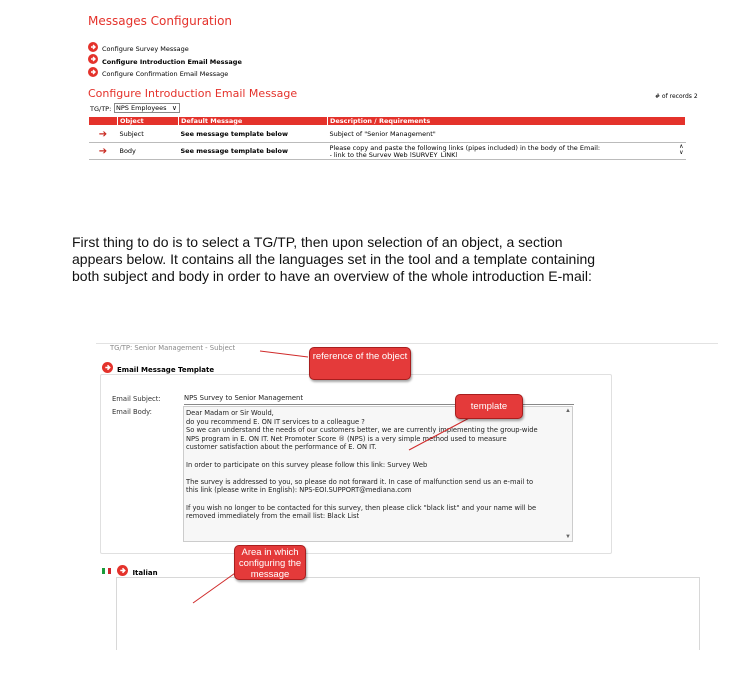 The image size is (729, 675). Describe the element at coordinates (165, 45) in the screenshot. I see `link-configure-survey: Configure Survey Message` at that location.